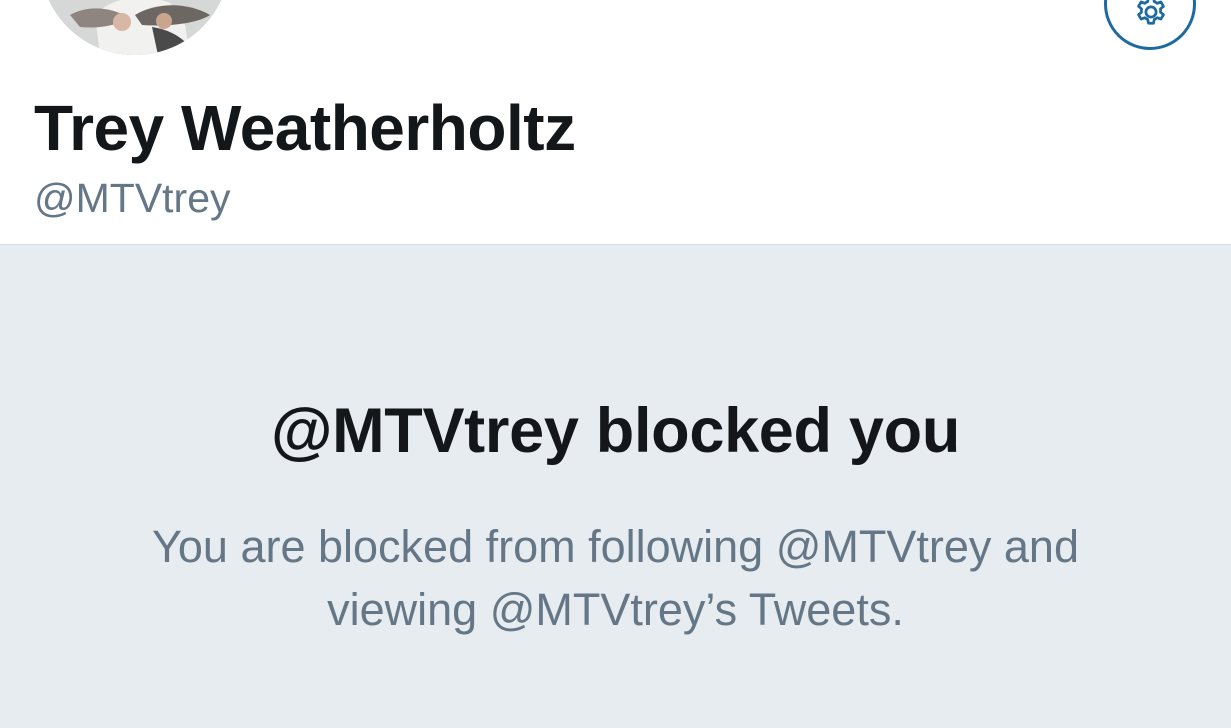  I want to click on avatar-photo, so click(135, 27).